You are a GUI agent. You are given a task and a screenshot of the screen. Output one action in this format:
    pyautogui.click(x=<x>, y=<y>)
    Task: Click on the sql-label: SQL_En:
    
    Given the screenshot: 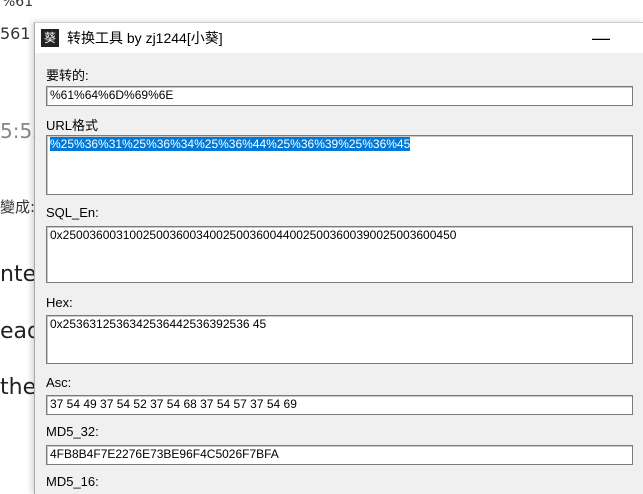 What is the action you would take?
    pyautogui.click(x=72, y=212)
    